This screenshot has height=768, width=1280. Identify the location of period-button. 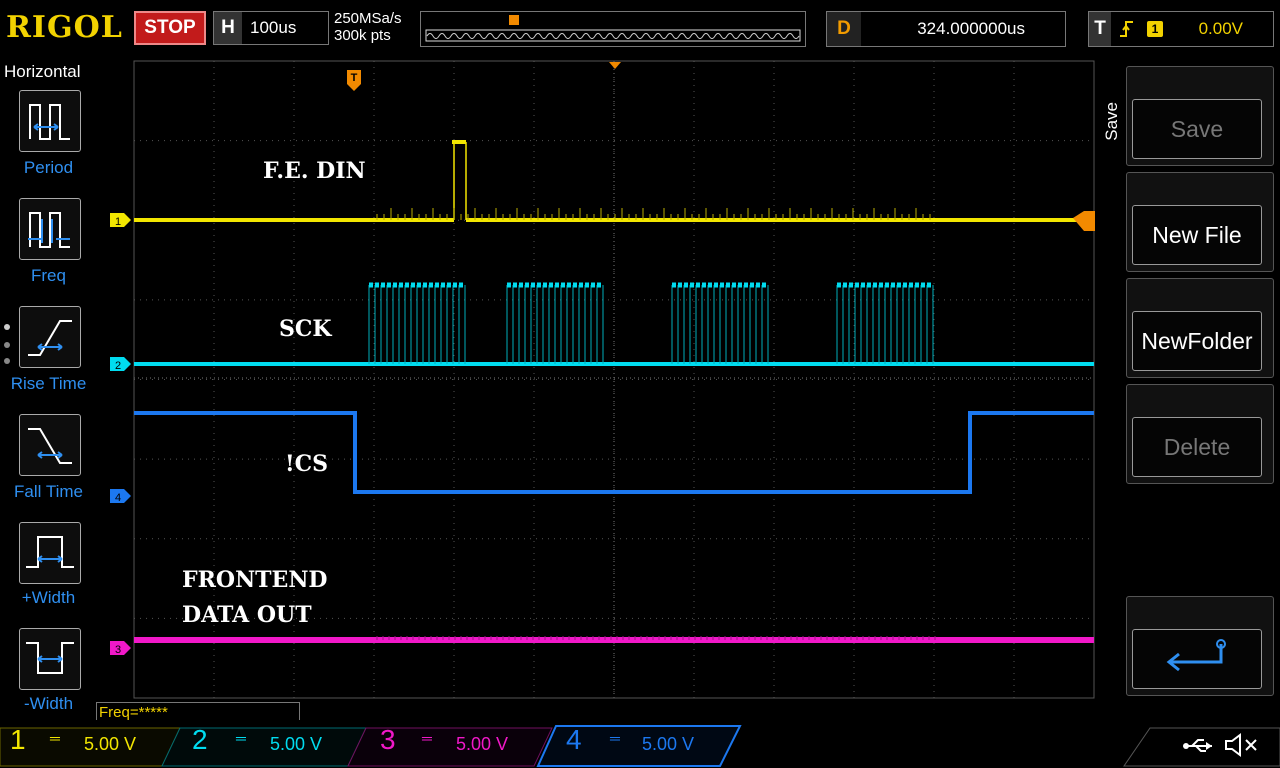
(50, 121).